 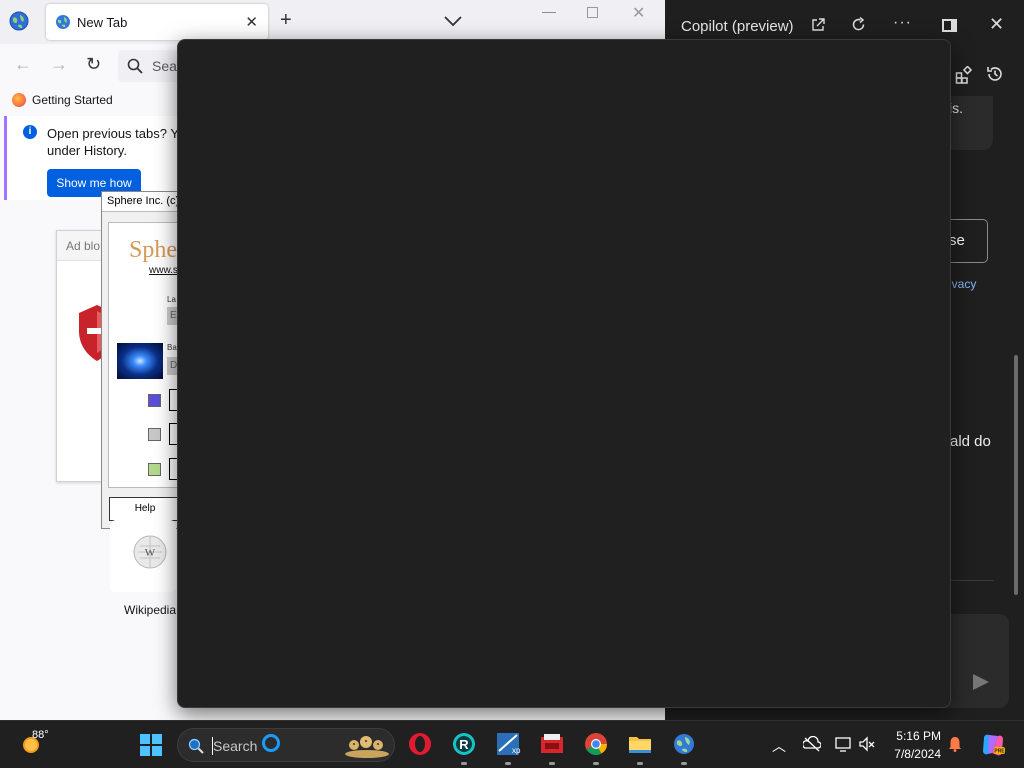 I want to click on sphere-title: Sphere Inc. (c), so click(x=143, y=201).